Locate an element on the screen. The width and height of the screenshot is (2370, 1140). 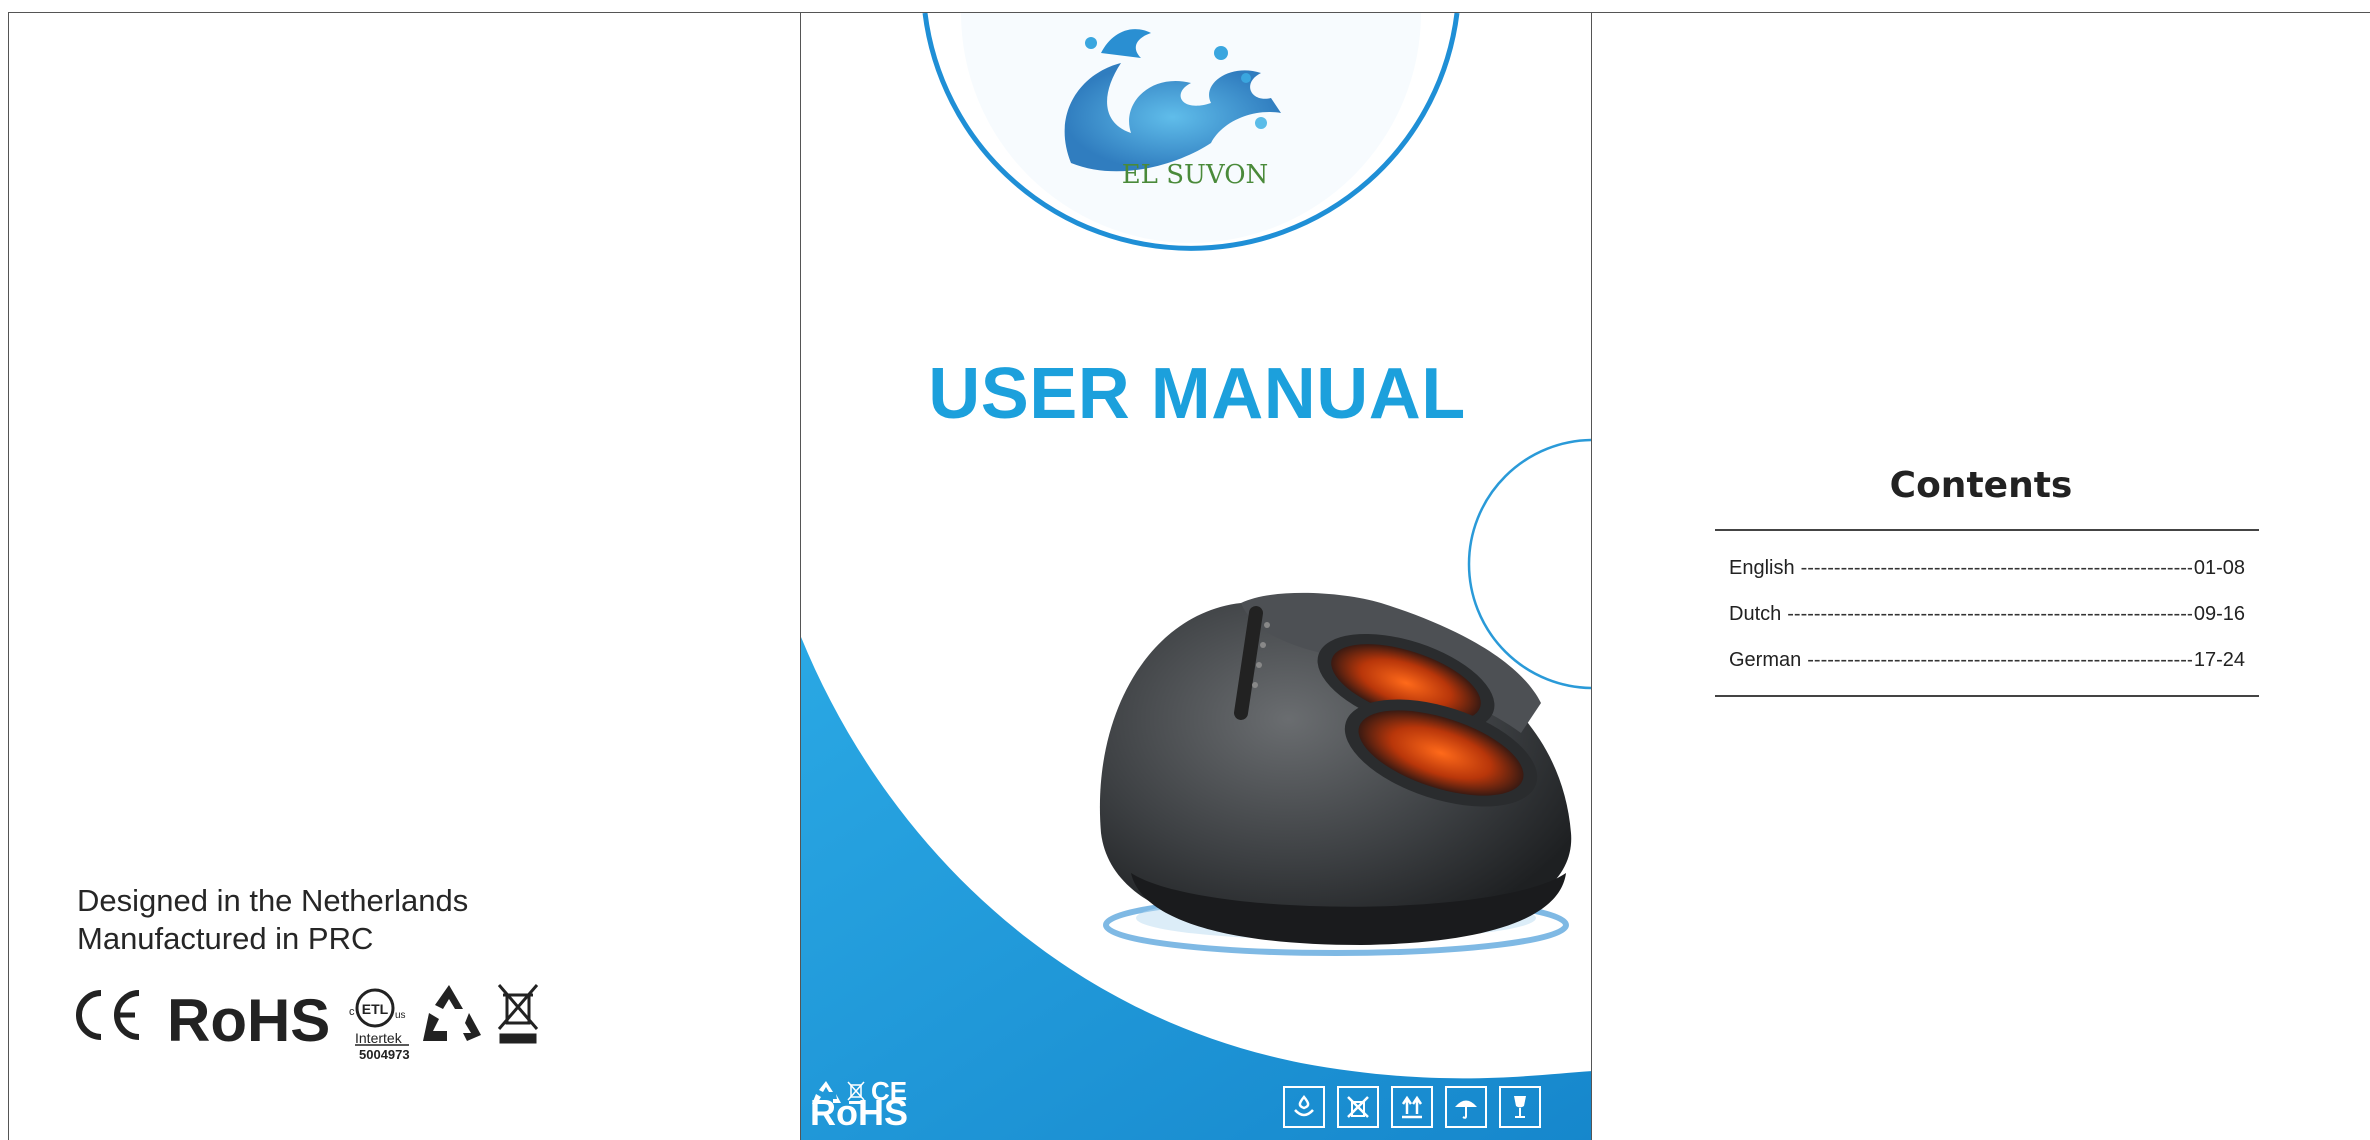
toc-language: English is located at coordinates (1762, 568).